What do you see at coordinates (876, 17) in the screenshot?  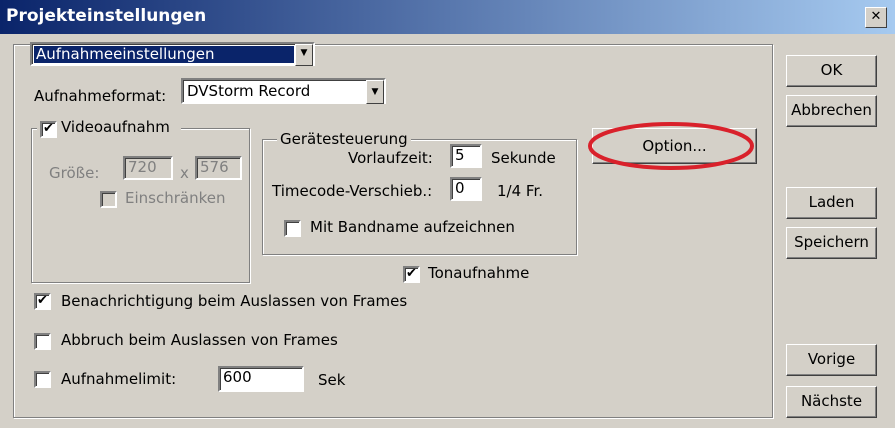 I see `close-button: ✕` at bounding box center [876, 17].